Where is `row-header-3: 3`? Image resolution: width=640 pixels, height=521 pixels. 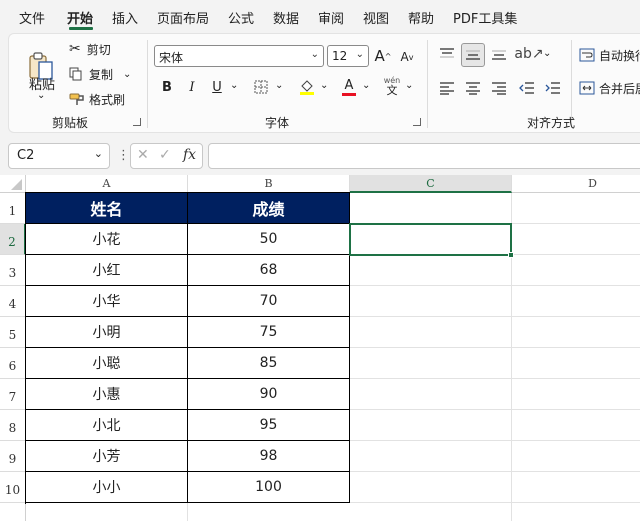 row-header-3: 3 is located at coordinates (13, 270).